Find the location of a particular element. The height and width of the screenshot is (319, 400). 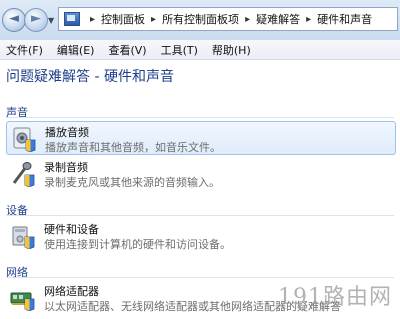

control-panel-icon is located at coordinates (72, 19).